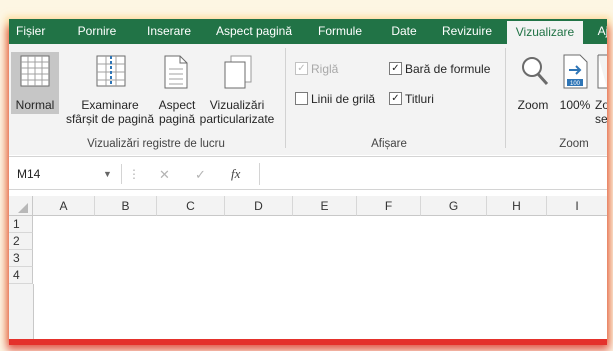  I want to click on page-break-preview-label-2: sfârșit de pagină, so click(110, 119).